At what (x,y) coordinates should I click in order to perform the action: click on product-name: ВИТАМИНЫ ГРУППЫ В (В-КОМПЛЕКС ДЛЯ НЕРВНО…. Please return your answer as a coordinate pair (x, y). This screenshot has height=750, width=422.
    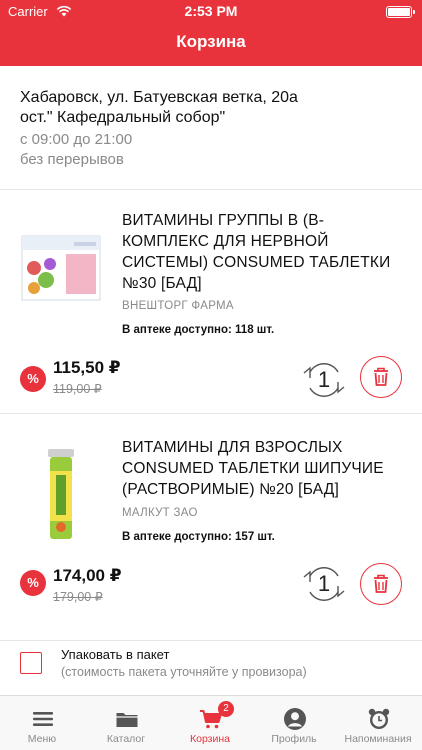
    Looking at the image, I should click on (264, 252).